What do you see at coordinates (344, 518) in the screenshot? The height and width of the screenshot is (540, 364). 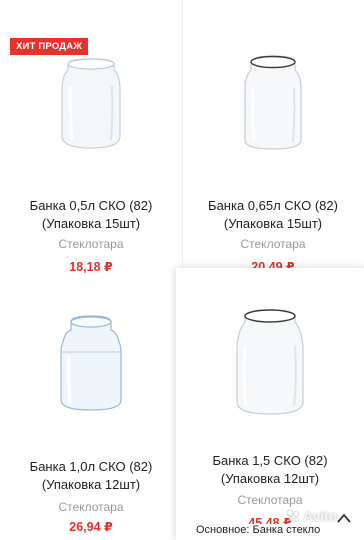 I see `chevron-up-icon` at bounding box center [344, 518].